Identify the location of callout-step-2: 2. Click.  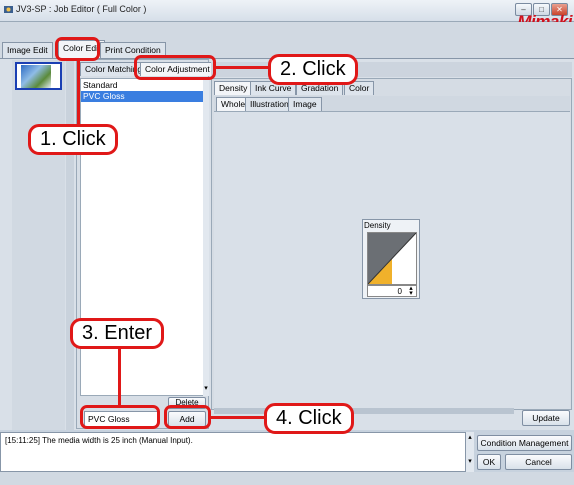
(313, 69).